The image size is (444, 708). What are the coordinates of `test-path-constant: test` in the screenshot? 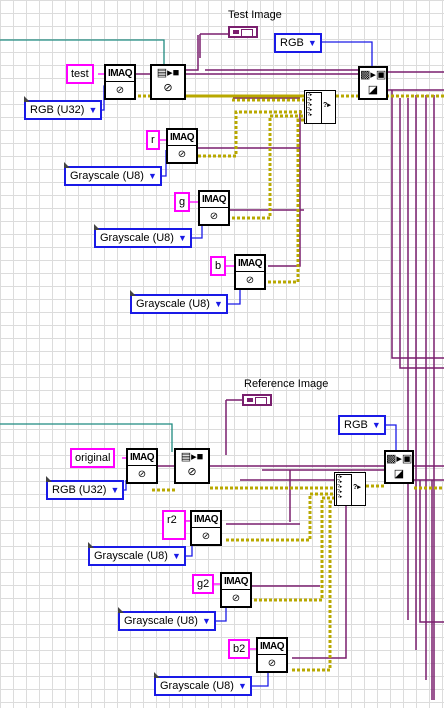 It's located at (80, 74).